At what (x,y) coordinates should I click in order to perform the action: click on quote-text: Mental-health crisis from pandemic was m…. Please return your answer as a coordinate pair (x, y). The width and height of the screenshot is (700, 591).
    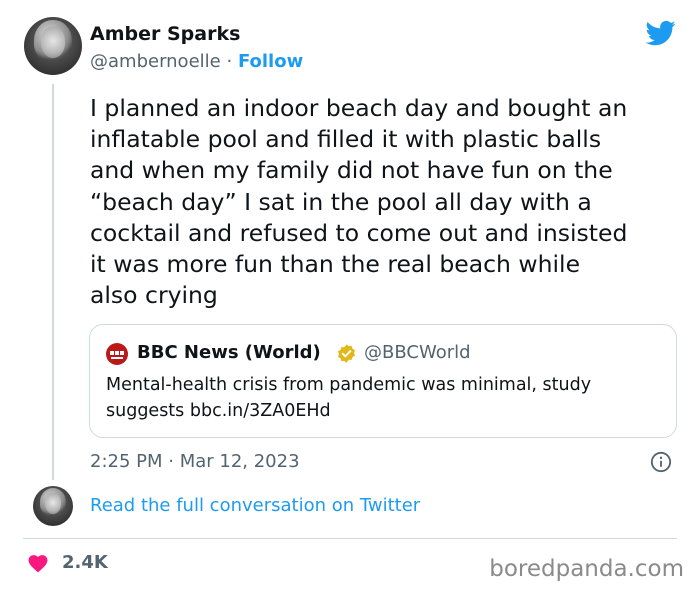
    Looking at the image, I should click on (386, 398).